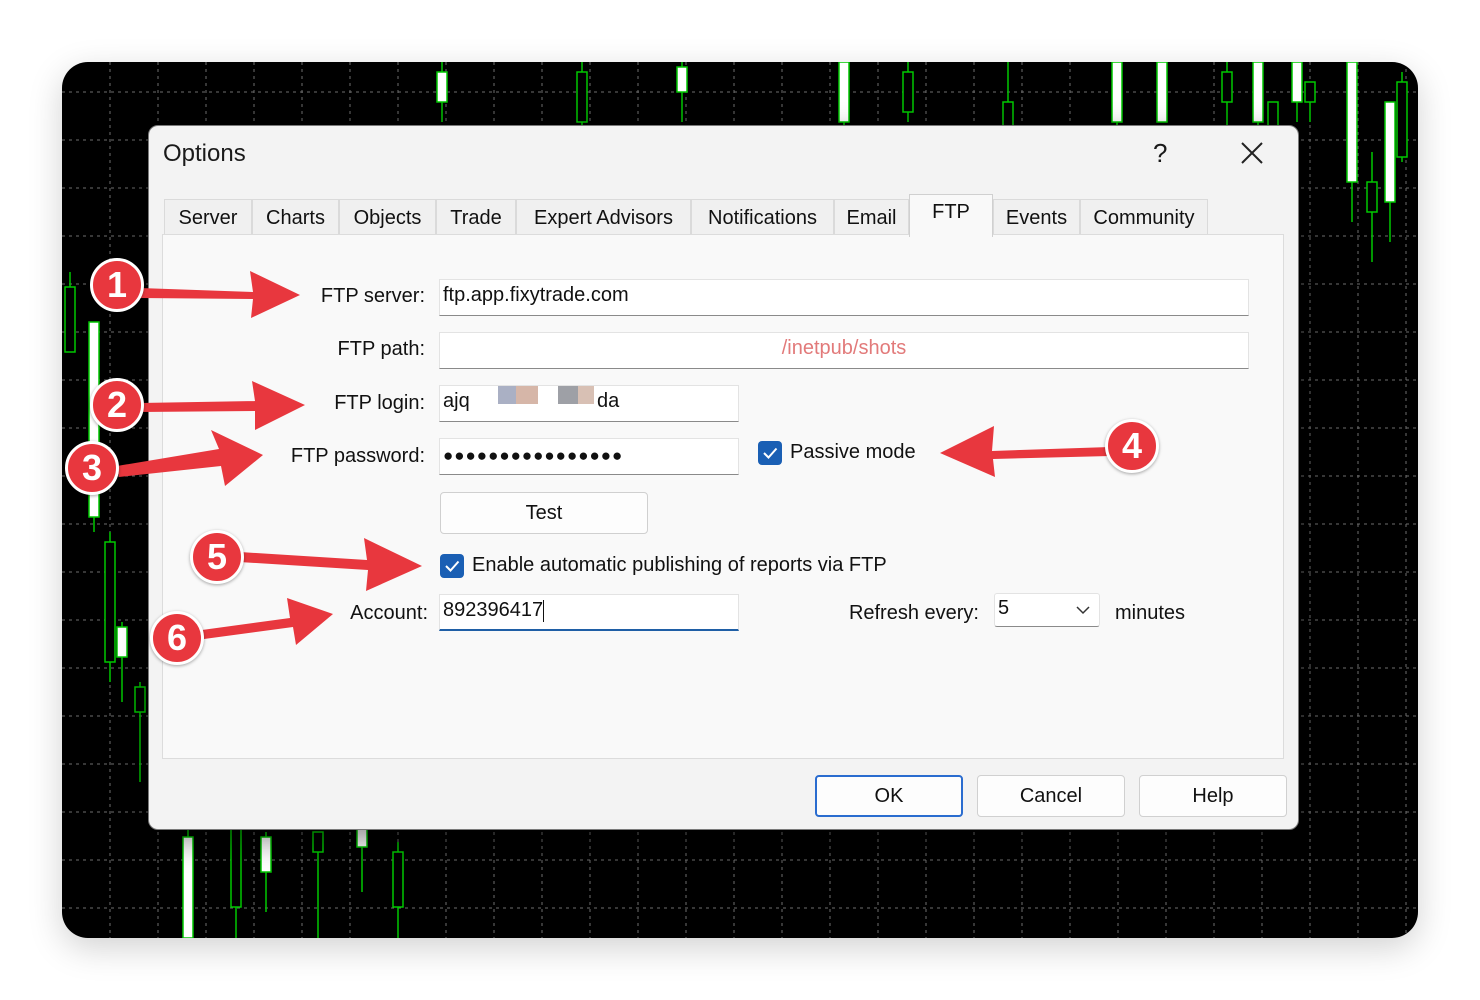 This screenshot has height=1000, width=1480. I want to click on ok-button: OK, so click(889, 796).